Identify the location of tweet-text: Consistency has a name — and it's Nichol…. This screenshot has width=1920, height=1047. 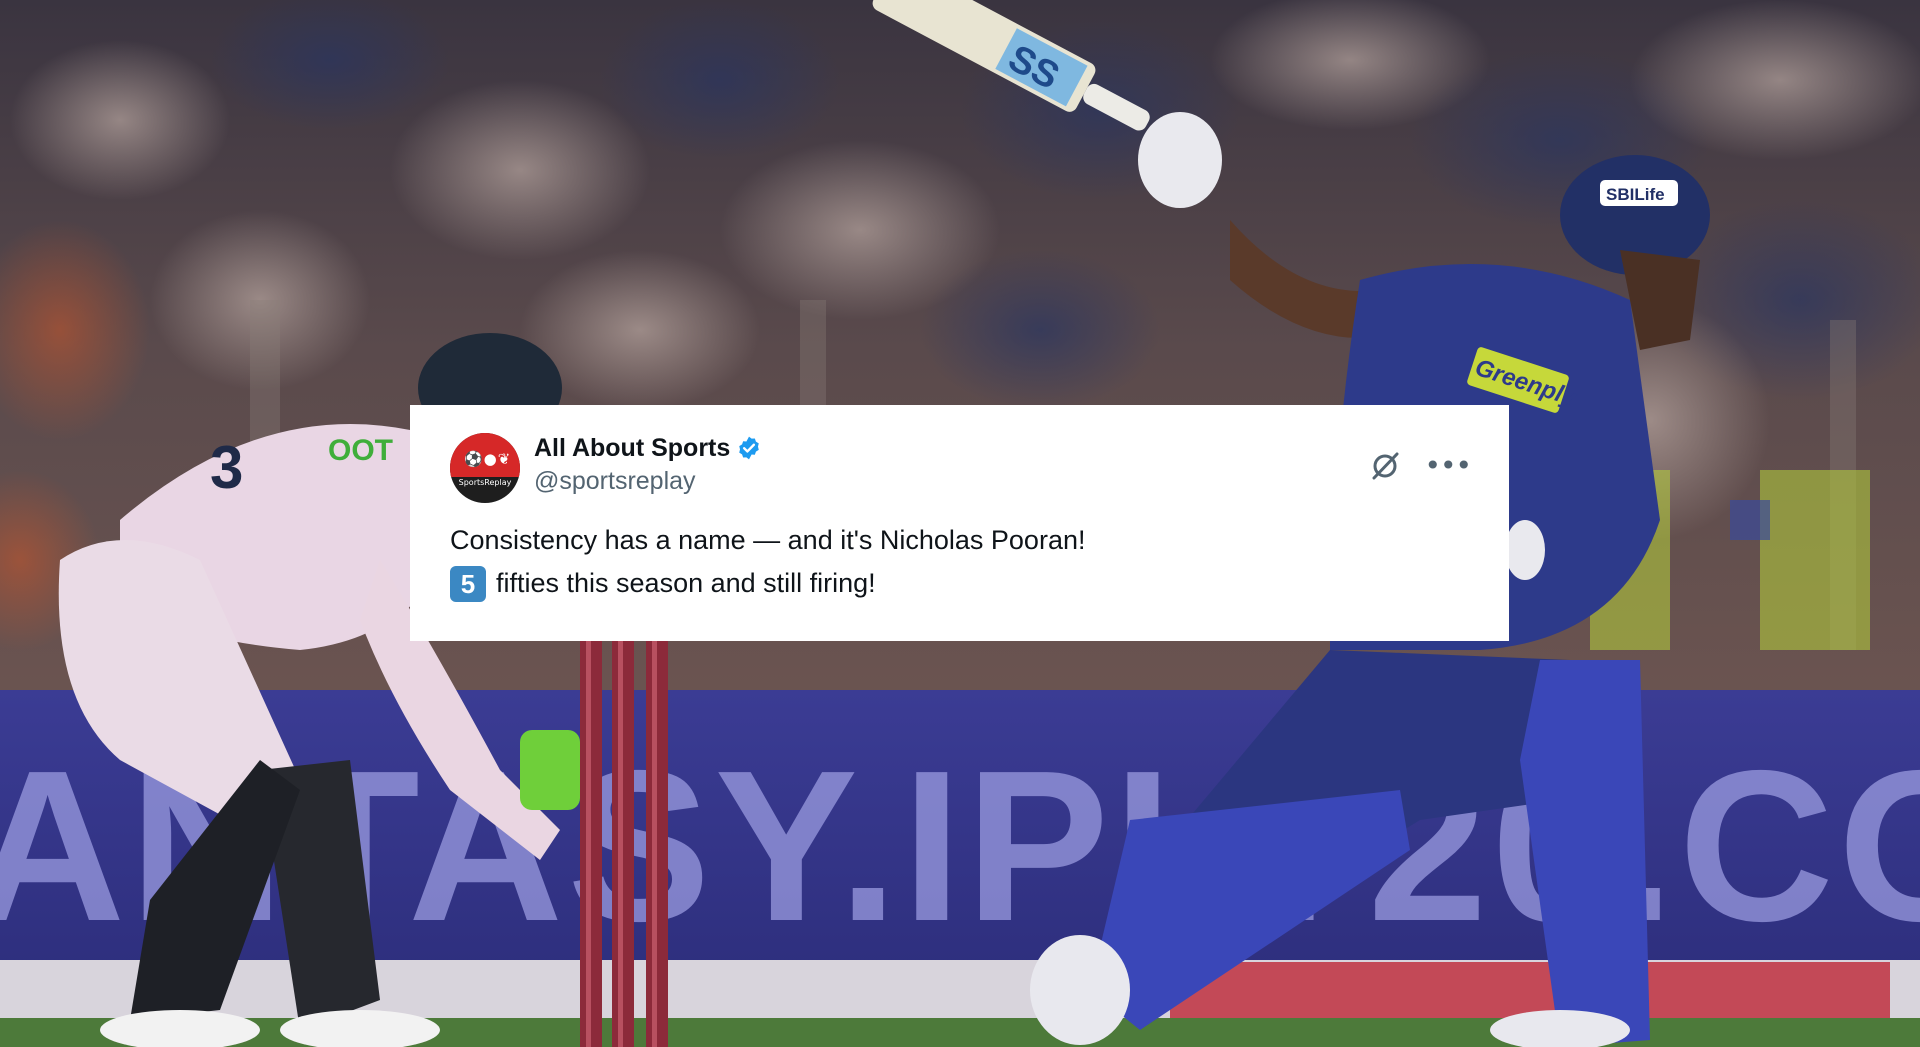
(960, 562).